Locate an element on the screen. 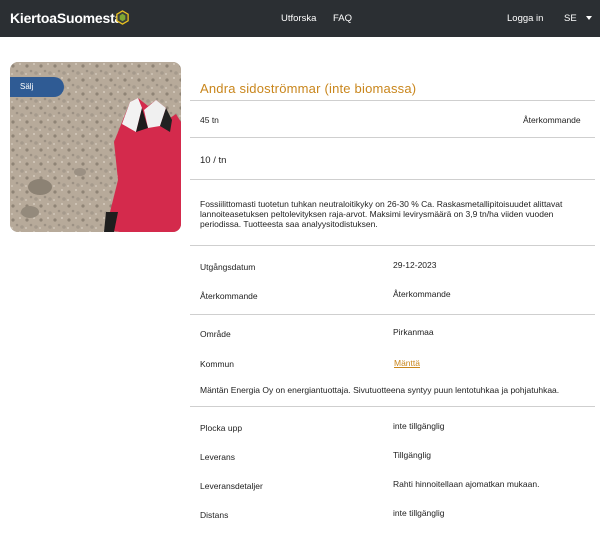 The image size is (600, 555). nav-faq-link: FAQ is located at coordinates (342, 18).